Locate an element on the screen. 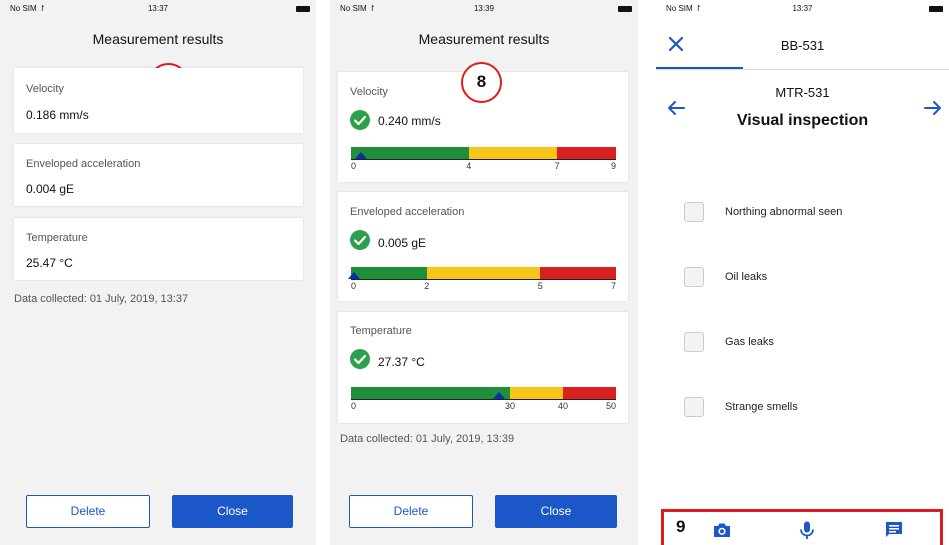  threshold-scale: 0 2 5 7 is located at coordinates (482, 279).